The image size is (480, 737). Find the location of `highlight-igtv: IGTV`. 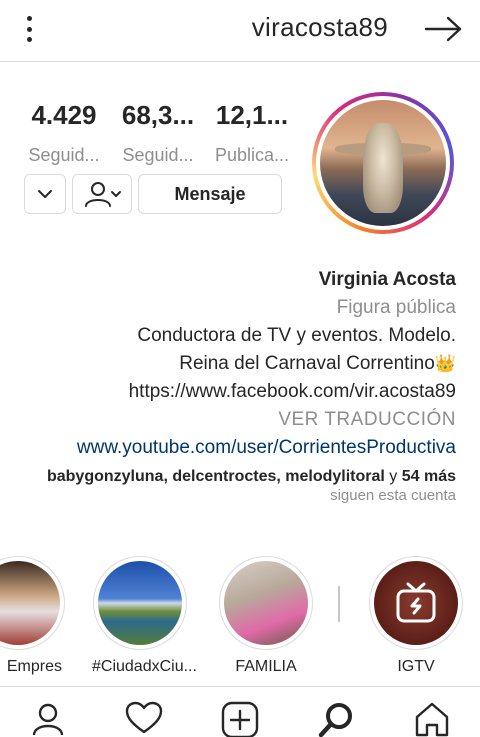

highlight-igtv: IGTV is located at coordinates (416, 616).